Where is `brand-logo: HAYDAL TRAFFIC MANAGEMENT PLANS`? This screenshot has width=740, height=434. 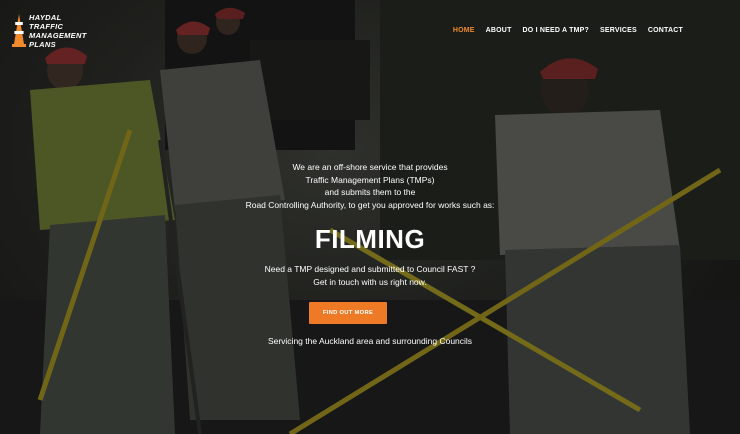 brand-logo: HAYDAL TRAFFIC MANAGEMENT PLANS is located at coordinates (57, 32).